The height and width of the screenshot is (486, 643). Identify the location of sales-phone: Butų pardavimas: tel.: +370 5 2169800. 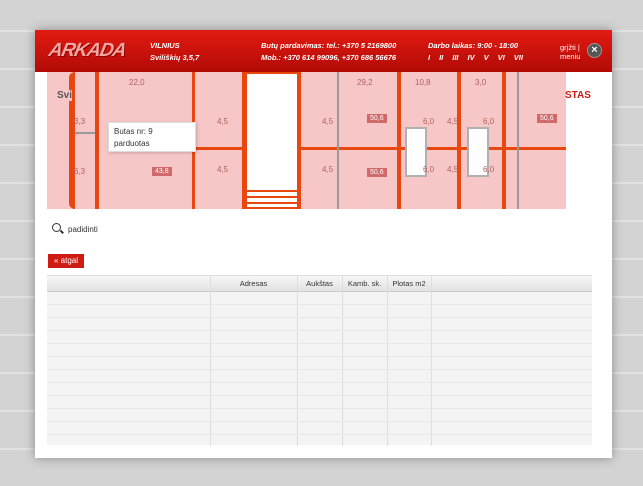
(329, 45).